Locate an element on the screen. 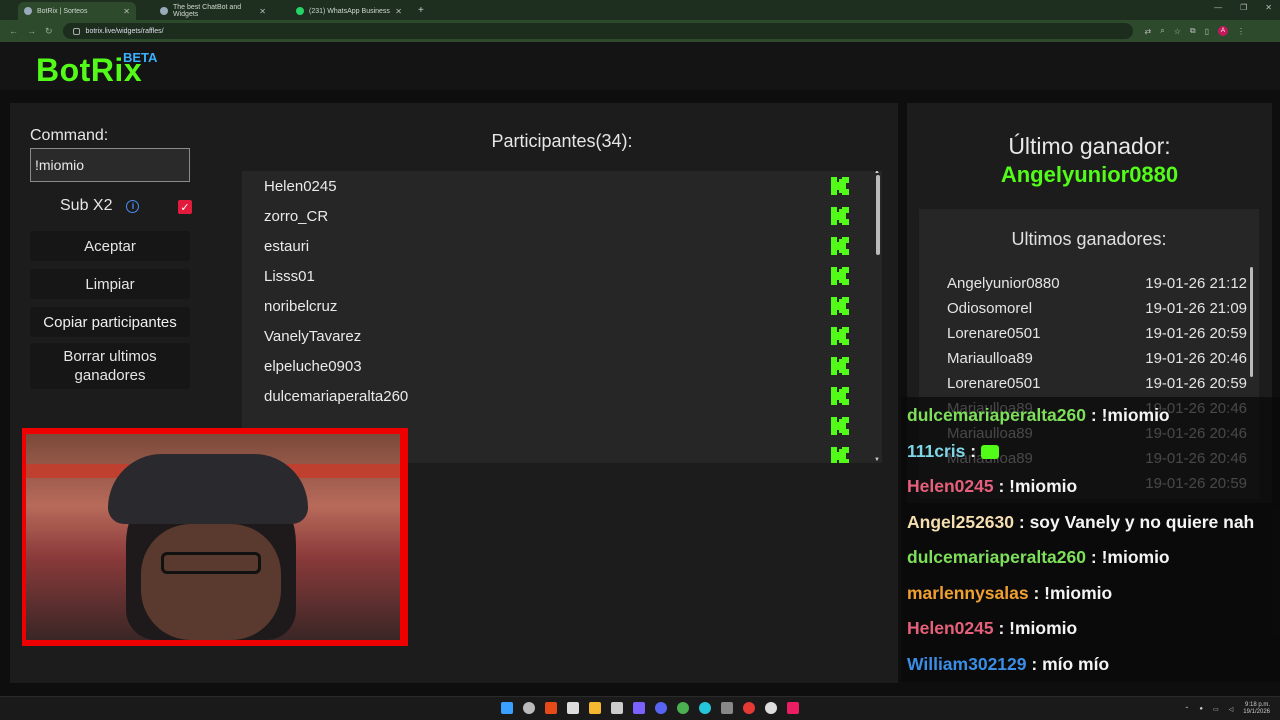  whatsapp-icon is located at coordinates (300, 11).